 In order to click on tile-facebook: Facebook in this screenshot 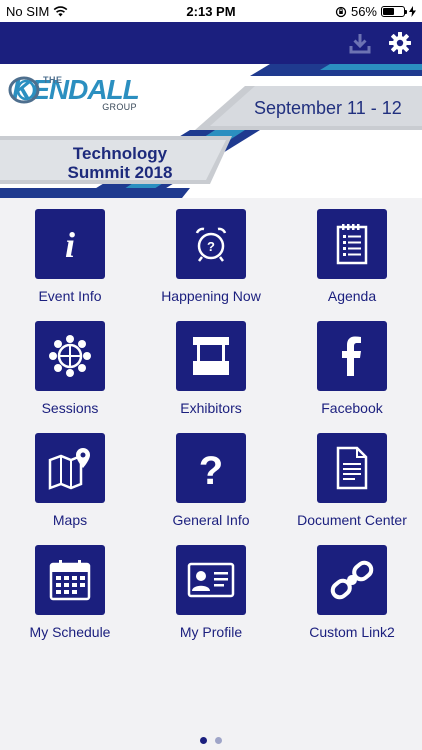, I will do `click(352, 366)`.